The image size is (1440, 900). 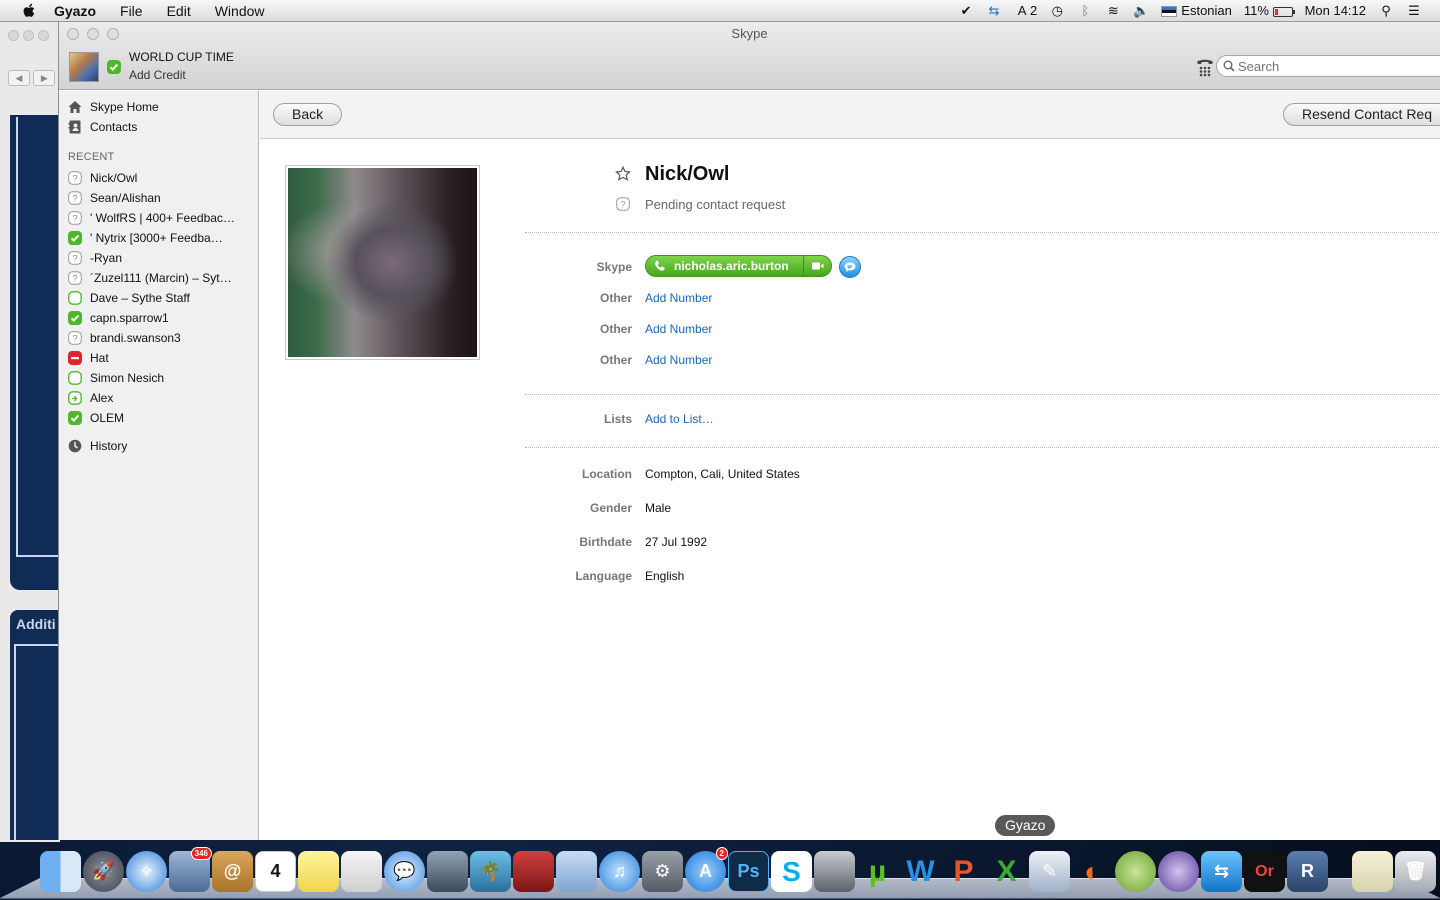 I want to click on online-status-icon, so click(x=114, y=67).